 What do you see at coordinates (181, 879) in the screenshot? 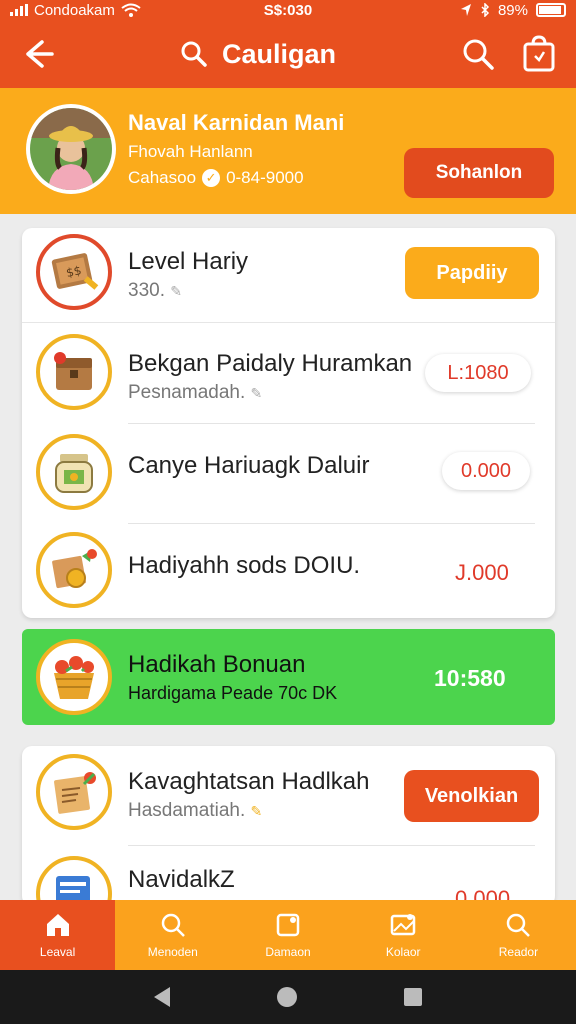
I see `list-item-title: NavidalkZ` at bounding box center [181, 879].